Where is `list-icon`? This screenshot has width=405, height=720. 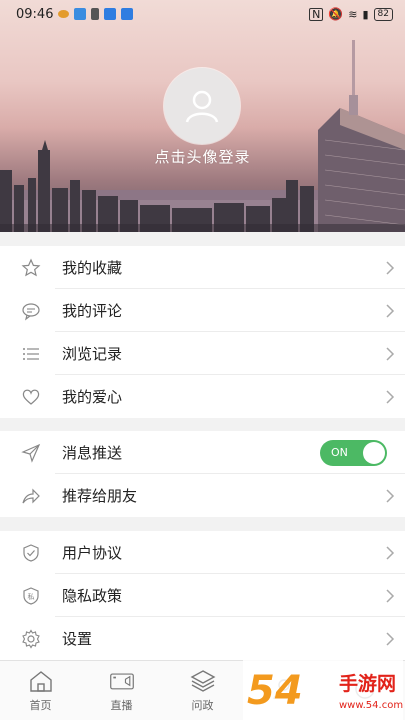
list-icon is located at coordinates (31, 353).